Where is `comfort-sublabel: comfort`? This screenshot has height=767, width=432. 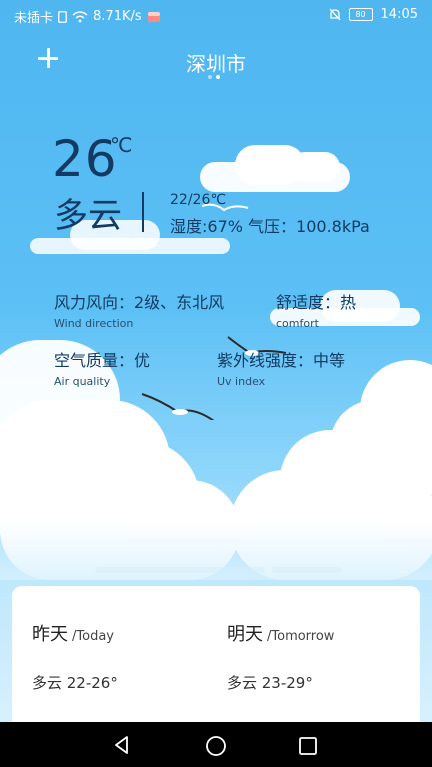
comfort-sublabel: comfort is located at coordinates (297, 323).